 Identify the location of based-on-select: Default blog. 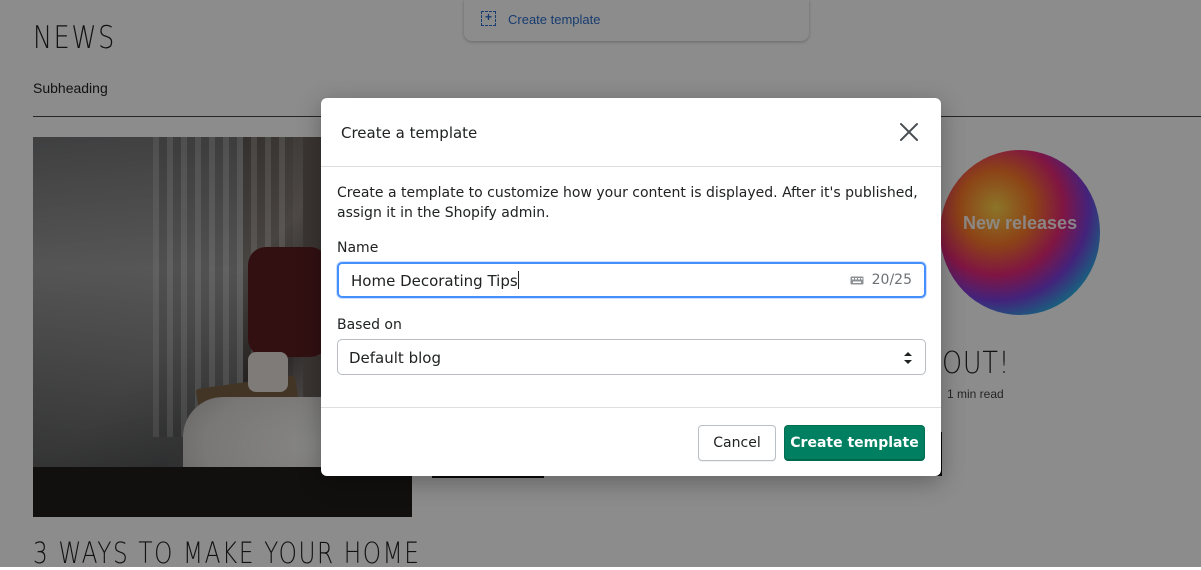
(631, 357).